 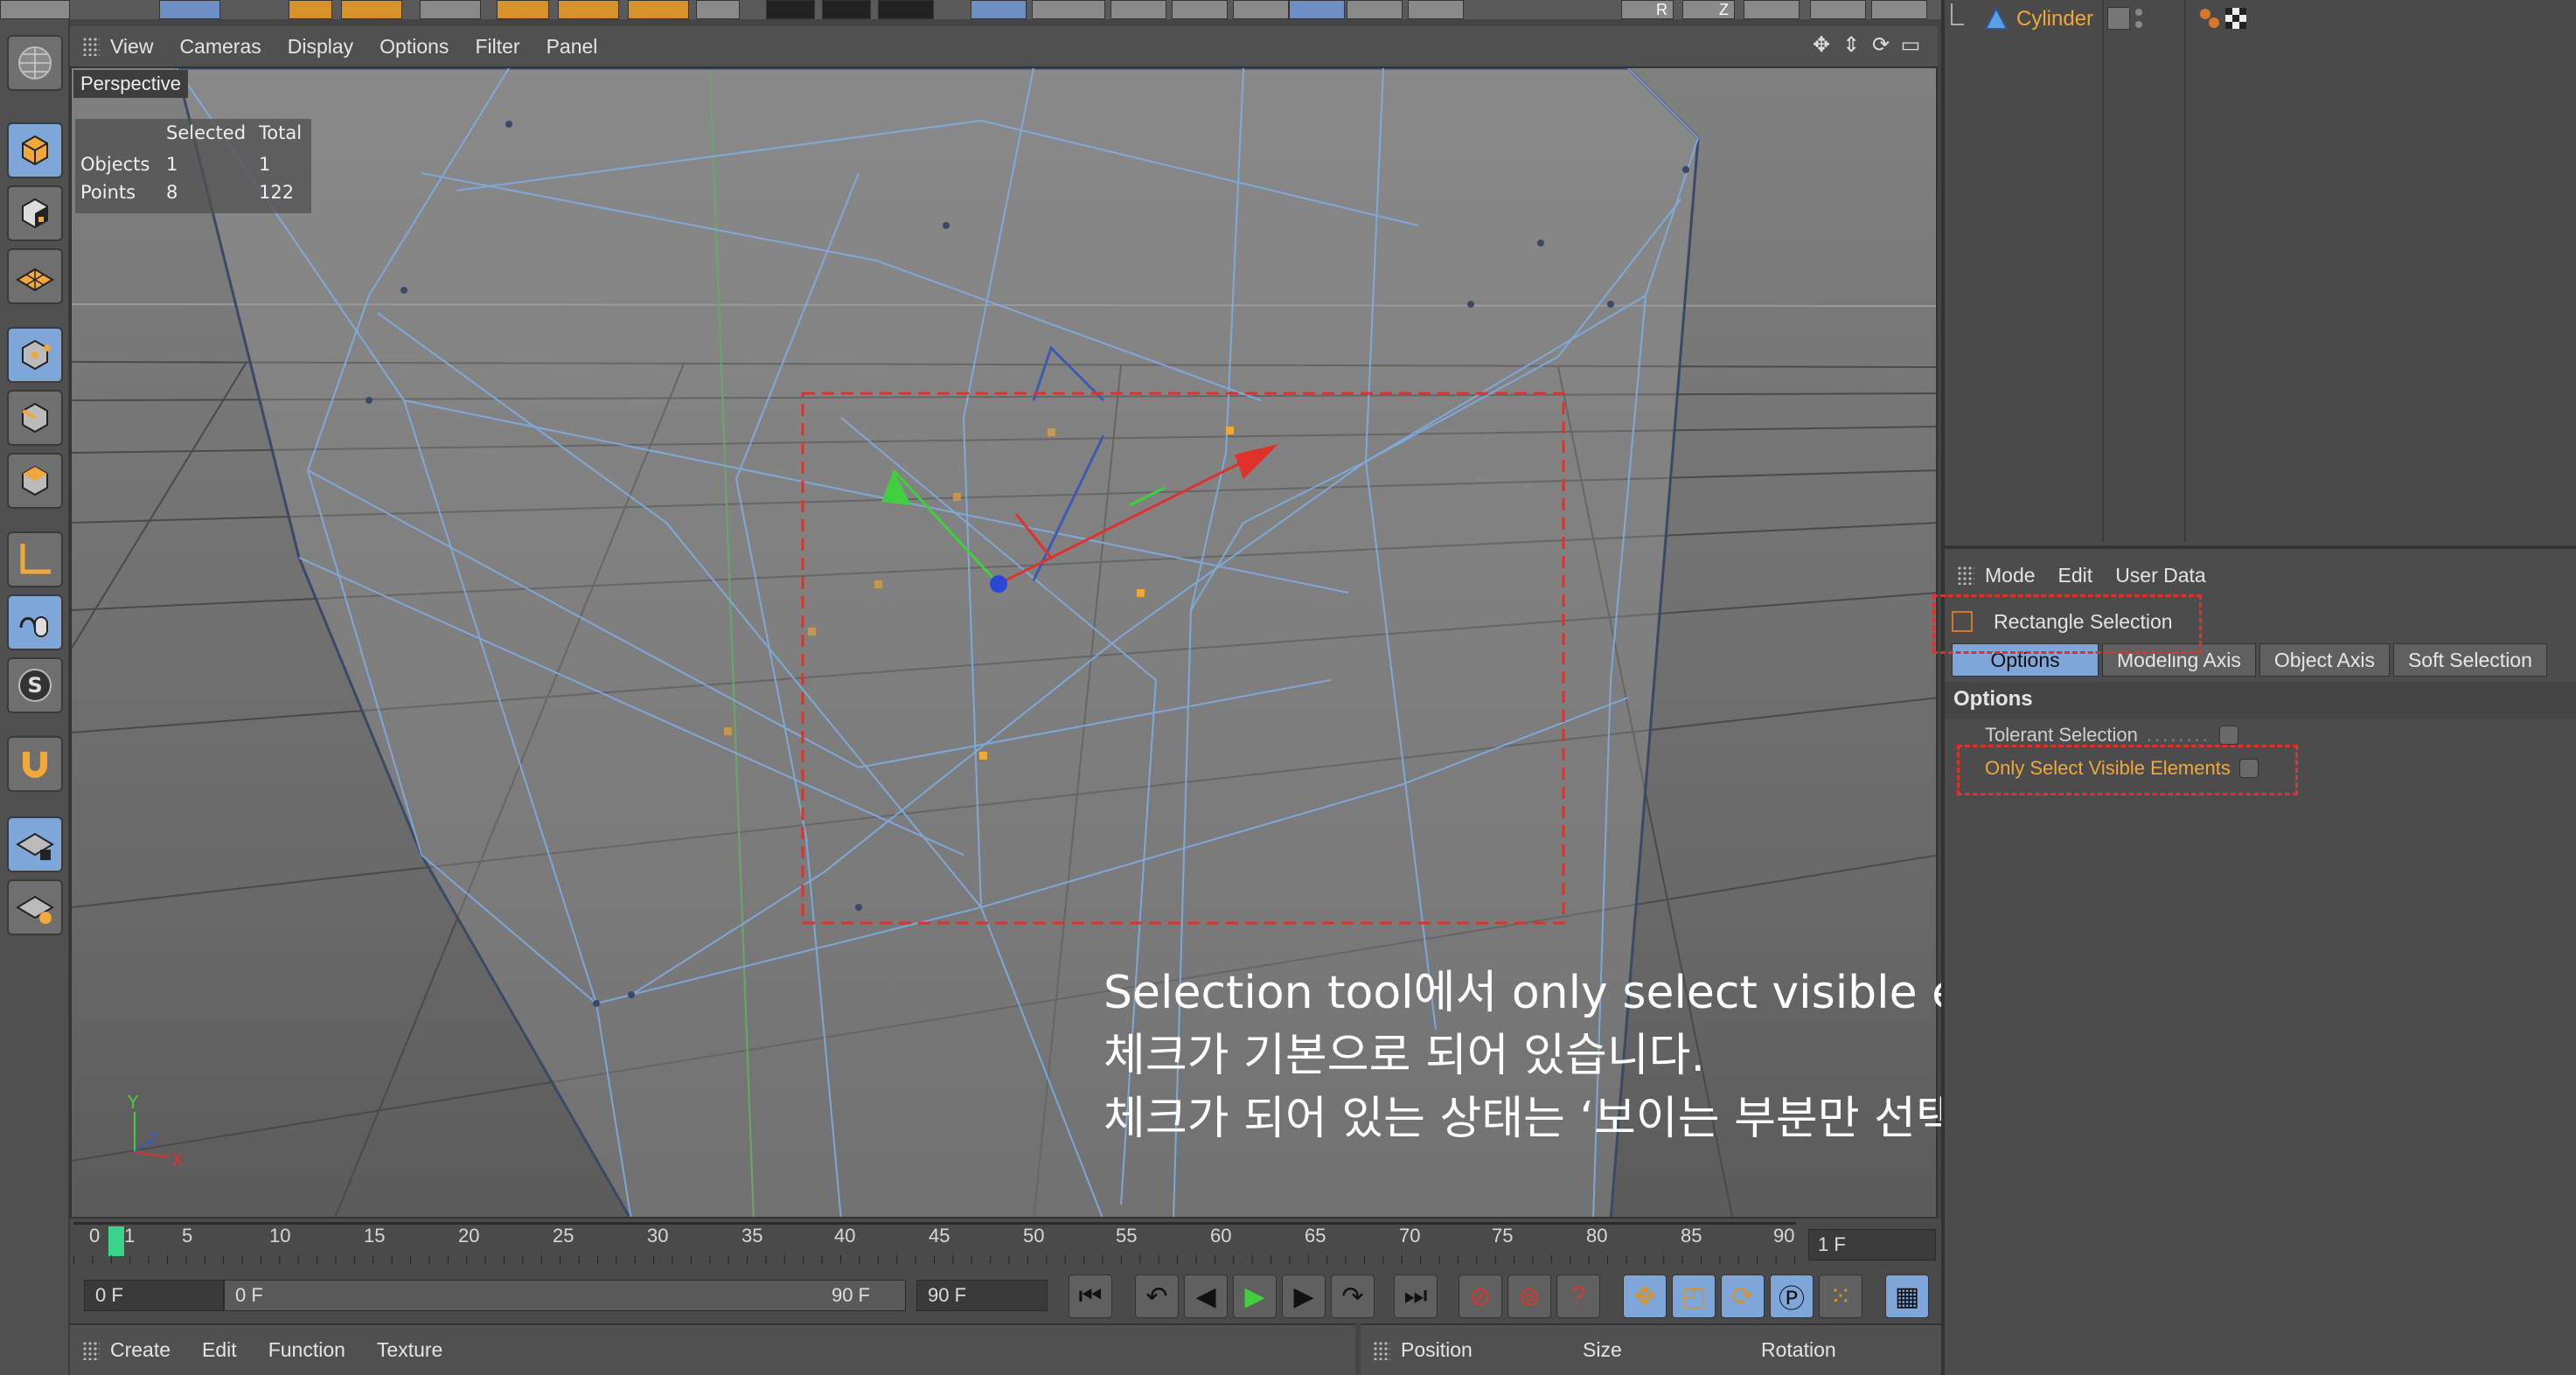 What do you see at coordinates (999, 9) in the screenshot?
I see `cube-button` at bounding box center [999, 9].